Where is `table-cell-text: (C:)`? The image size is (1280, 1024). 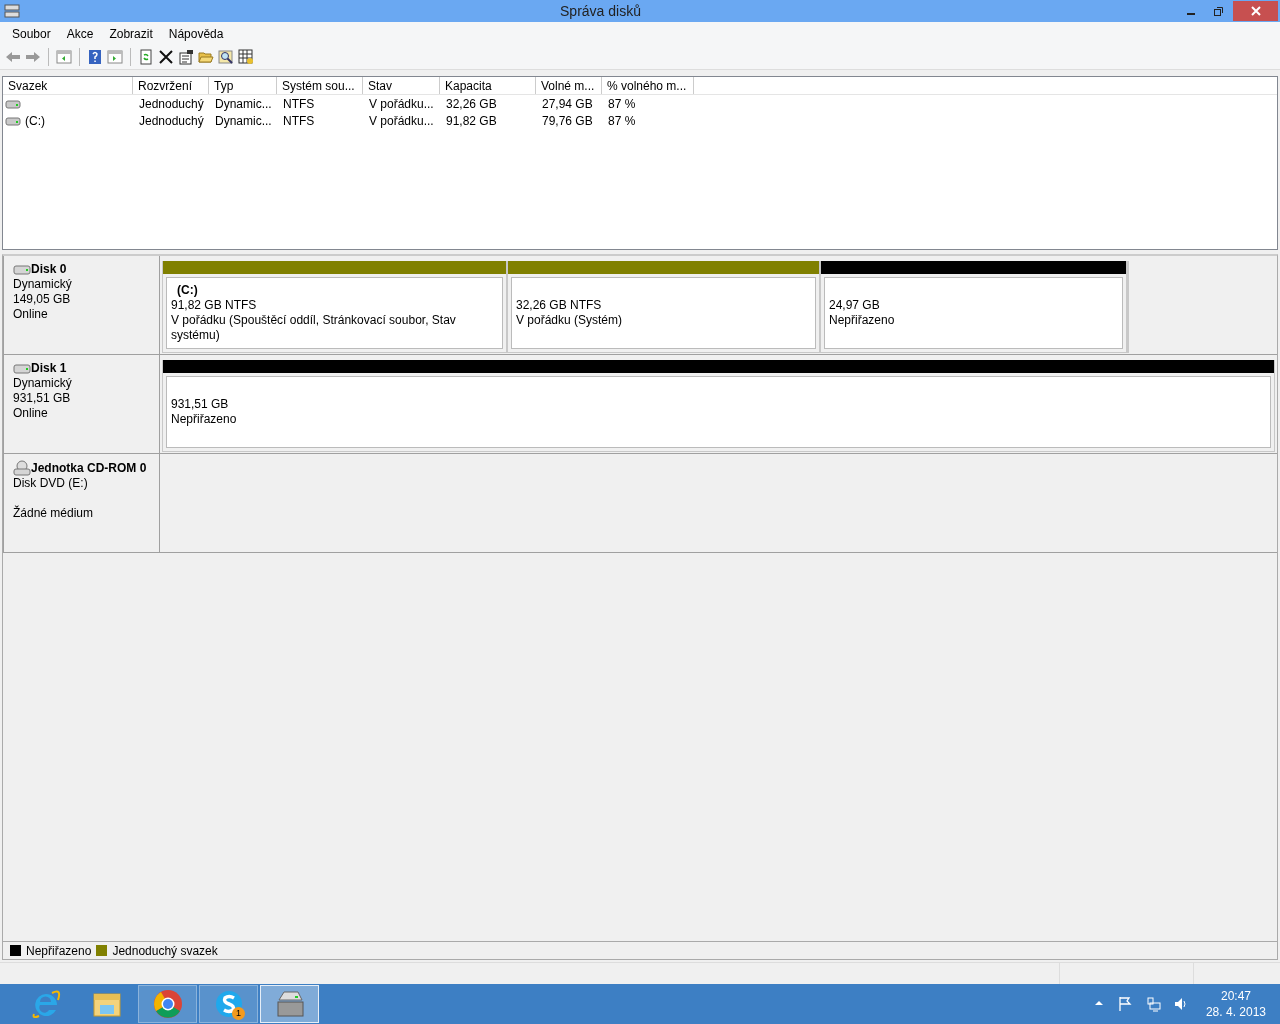 table-cell-text: (C:) is located at coordinates (35, 121).